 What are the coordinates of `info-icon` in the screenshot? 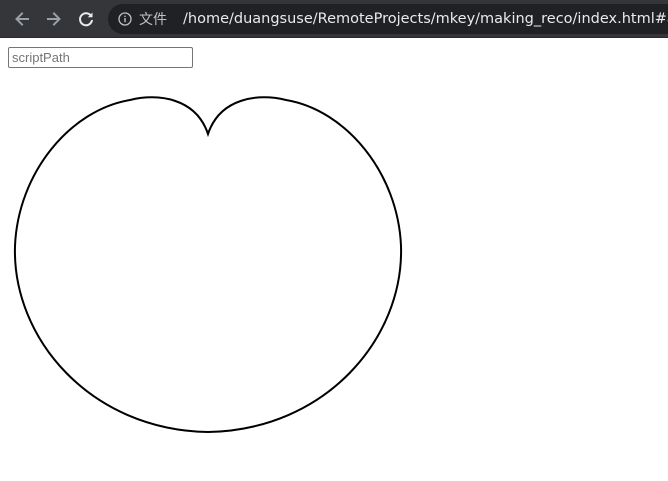 It's located at (125, 19).